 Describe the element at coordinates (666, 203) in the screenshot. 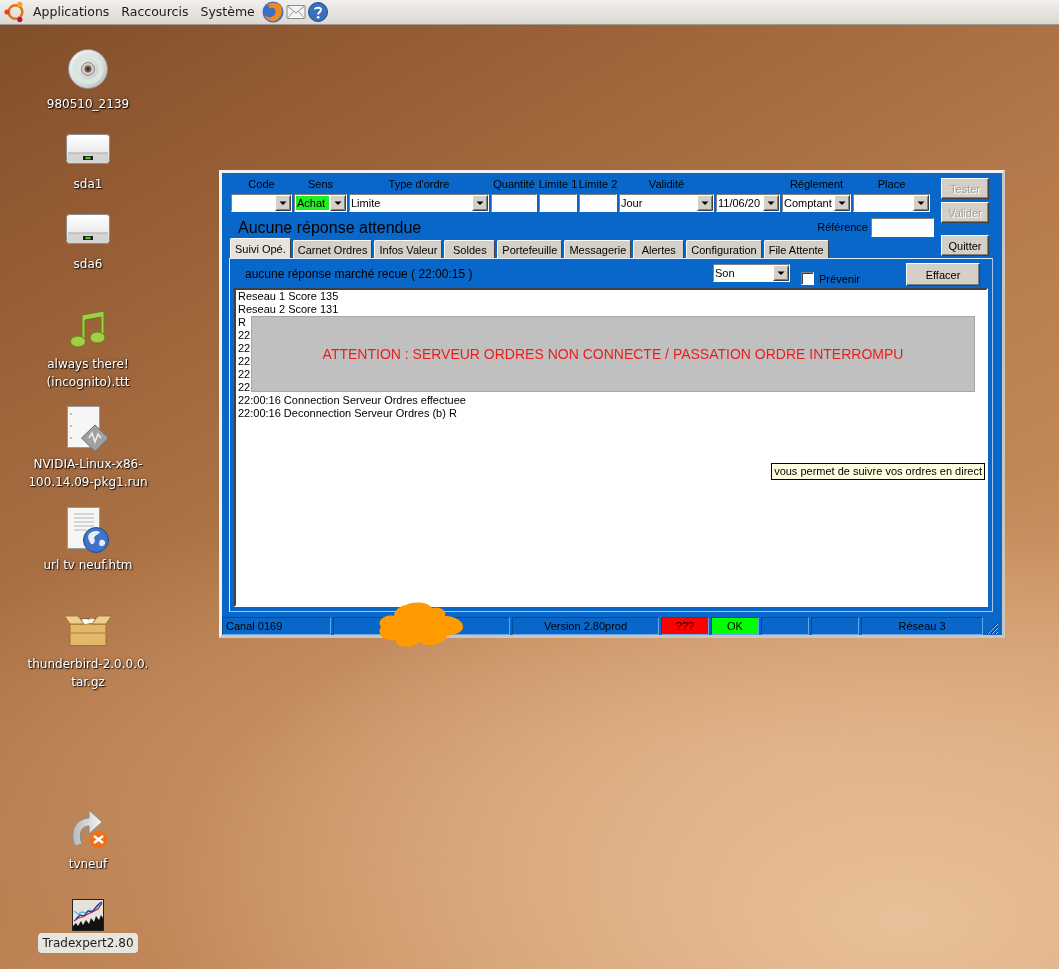

I see `dropdown-field: Jour` at that location.